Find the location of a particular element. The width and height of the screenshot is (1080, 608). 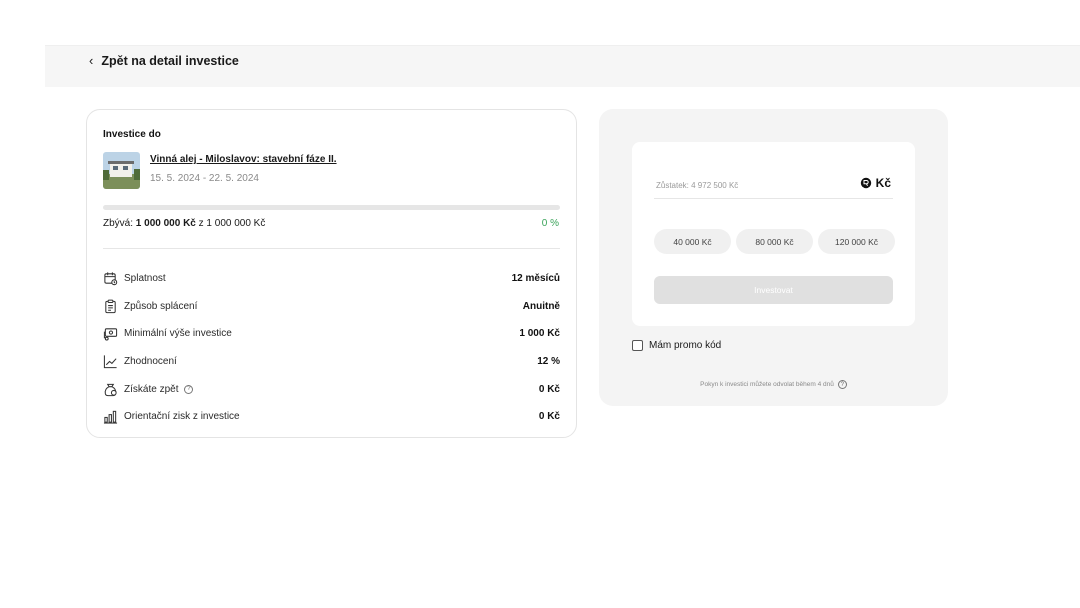

coin-icon is located at coordinates (865, 183).